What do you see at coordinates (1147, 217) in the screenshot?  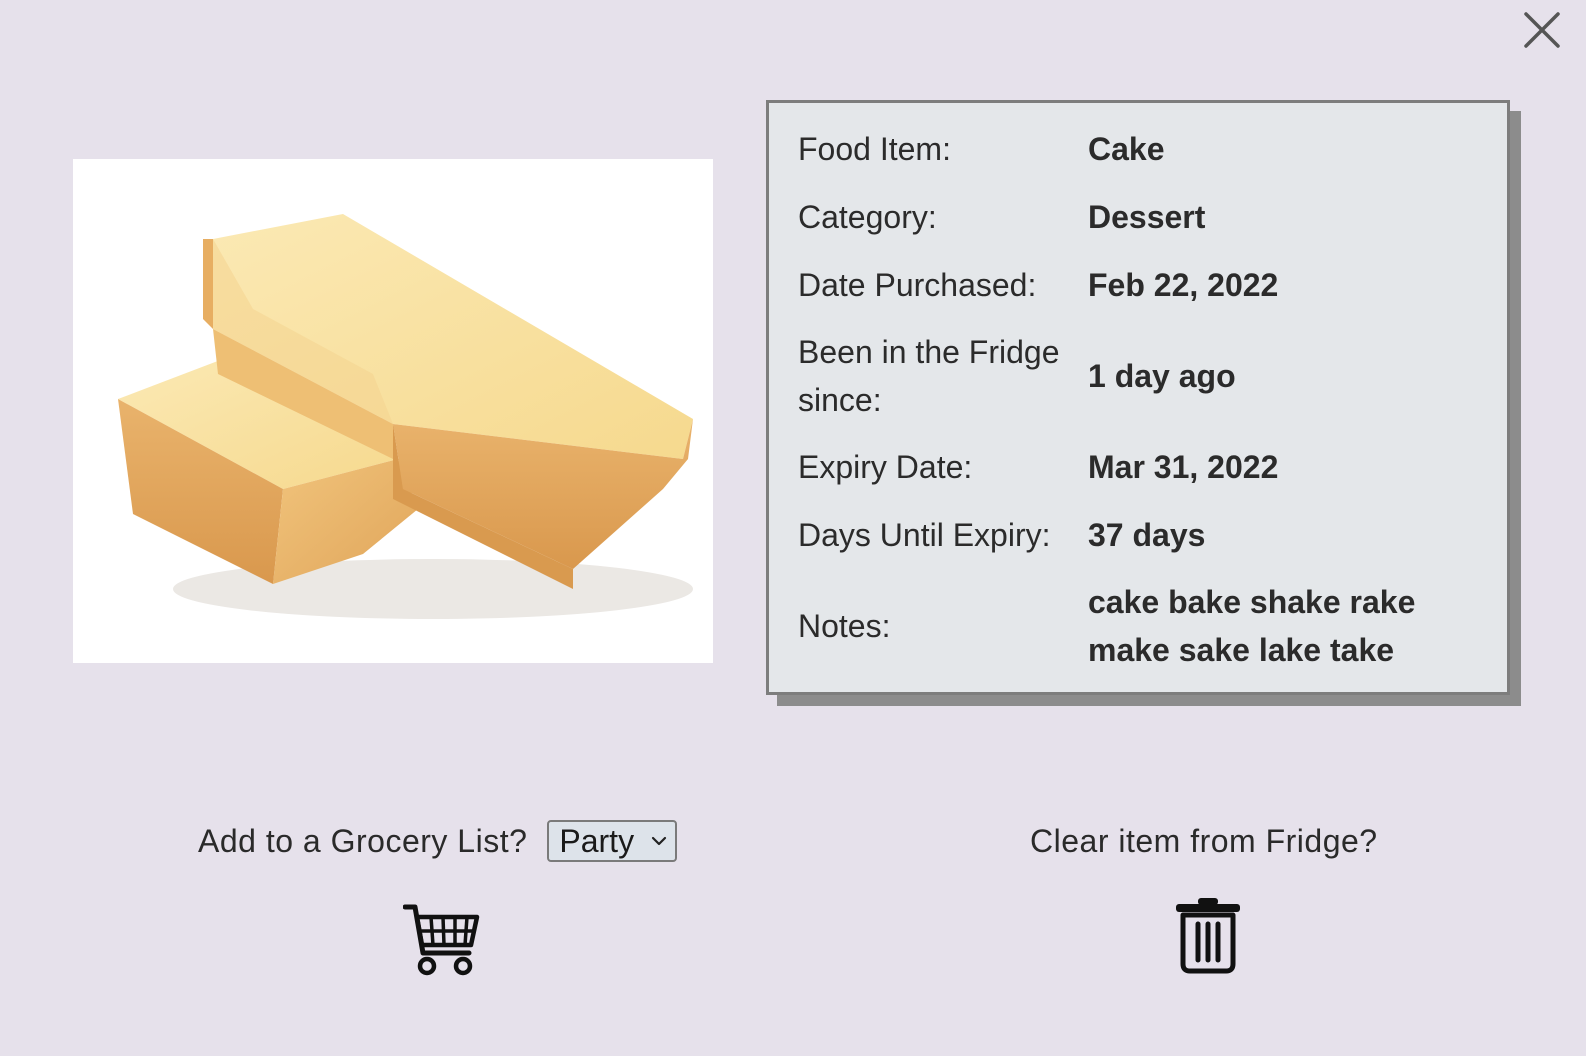 I see `detail-value: Dessert` at bounding box center [1147, 217].